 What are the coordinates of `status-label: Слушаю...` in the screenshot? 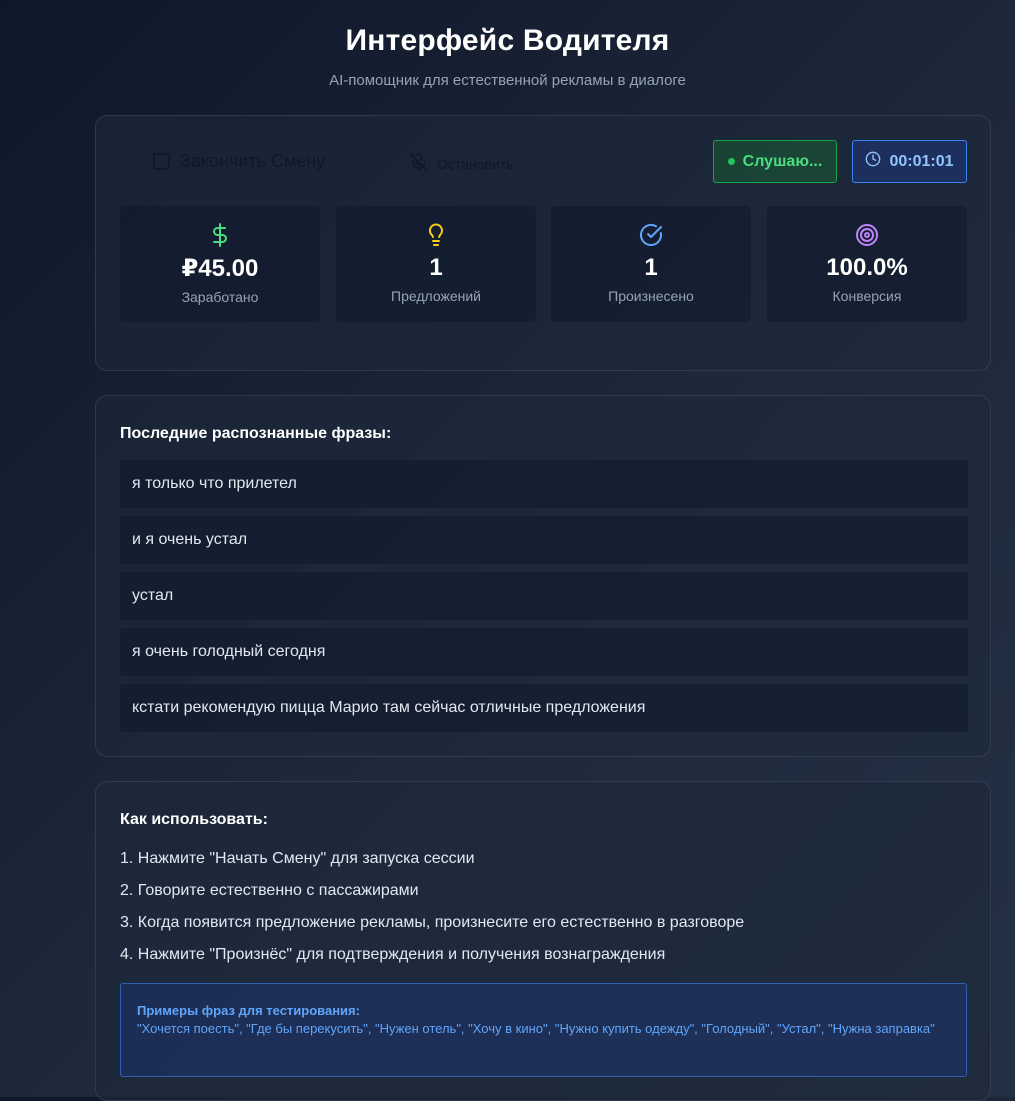 It's located at (782, 161).